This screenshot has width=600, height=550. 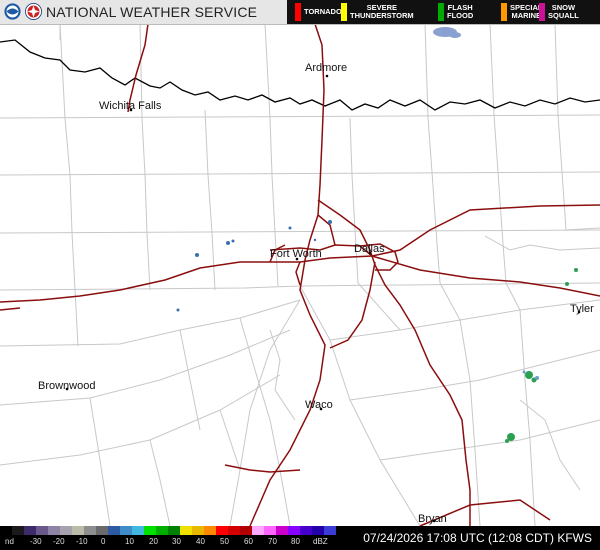 I want to click on legend-label: FLASH FLOOD, so click(x=460, y=11).